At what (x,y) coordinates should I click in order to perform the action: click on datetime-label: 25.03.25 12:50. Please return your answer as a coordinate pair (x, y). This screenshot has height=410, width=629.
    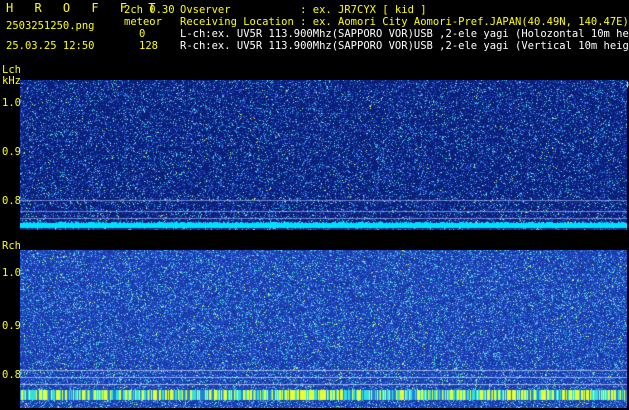
    Looking at the image, I should click on (50, 46).